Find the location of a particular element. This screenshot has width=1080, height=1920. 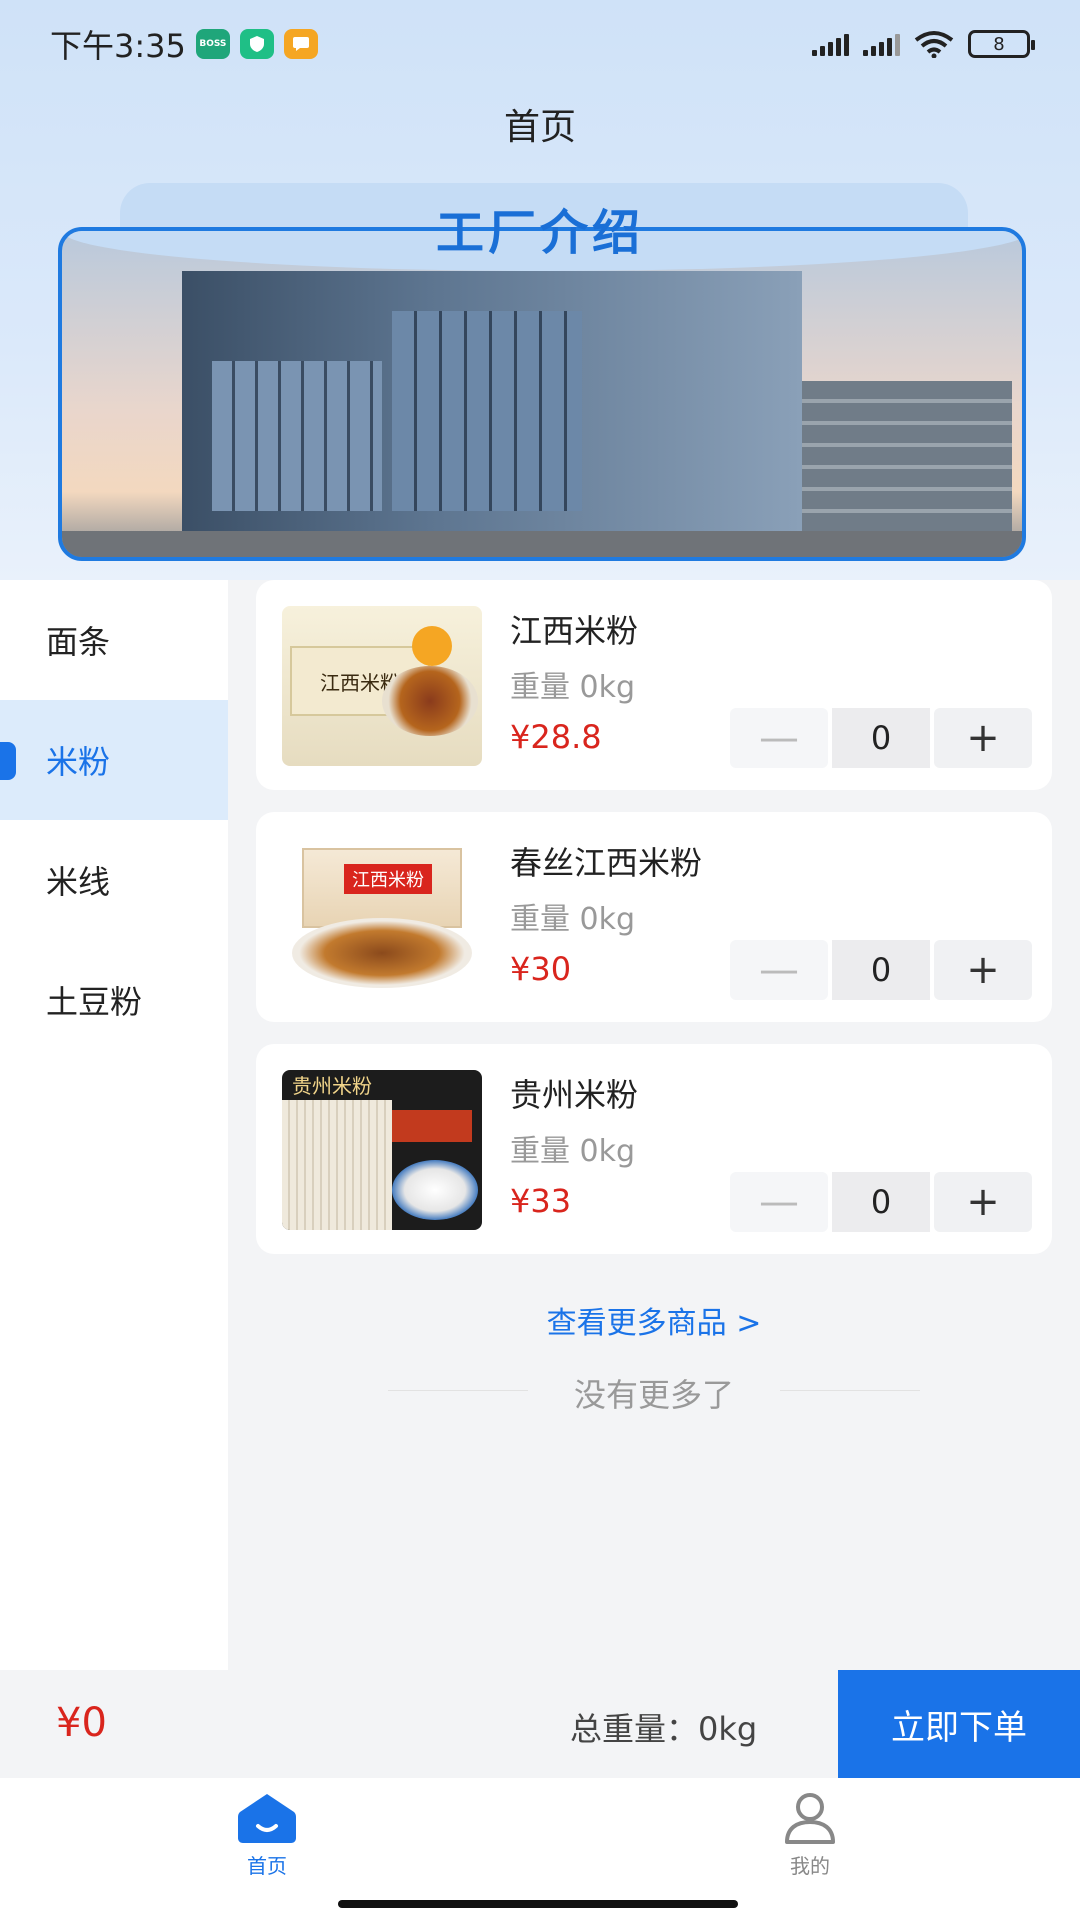

sidebar-item-potato-noodles: 土豆粉 is located at coordinates (114, 1000).